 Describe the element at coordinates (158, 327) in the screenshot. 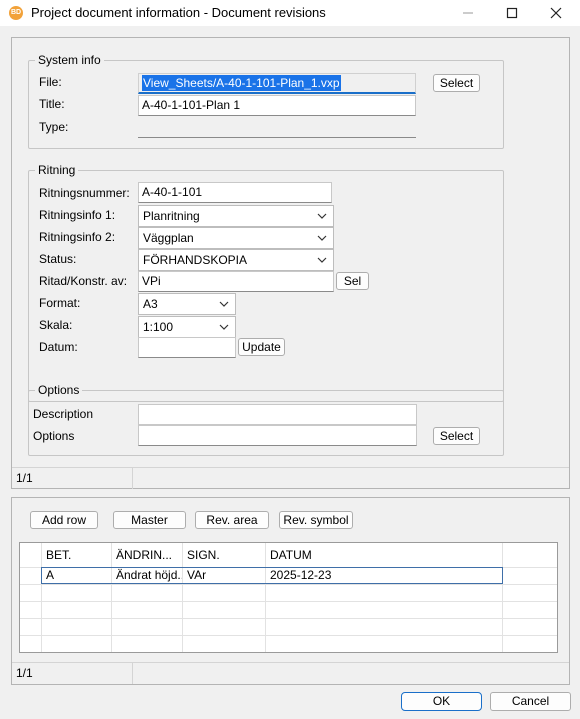

I see `skala-value: 1:100` at that location.